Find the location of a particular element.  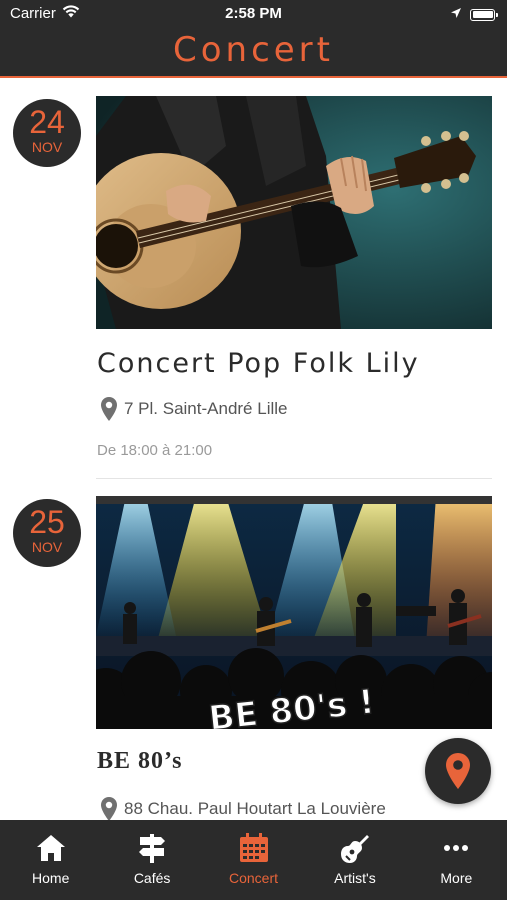

tab-label: Cafés is located at coordinates (152, 878).